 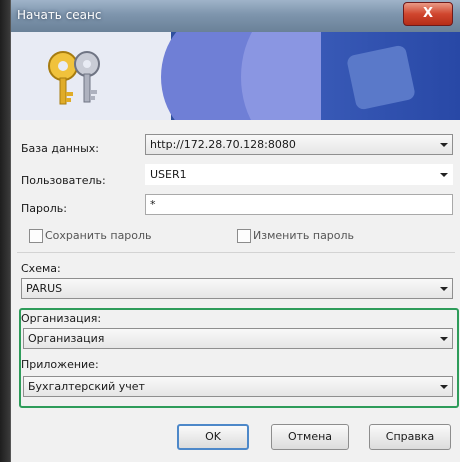 What do you see at coordinates (299, 204) in the screenshot?
I see `password-field: *` at bounding box center [299, 204].